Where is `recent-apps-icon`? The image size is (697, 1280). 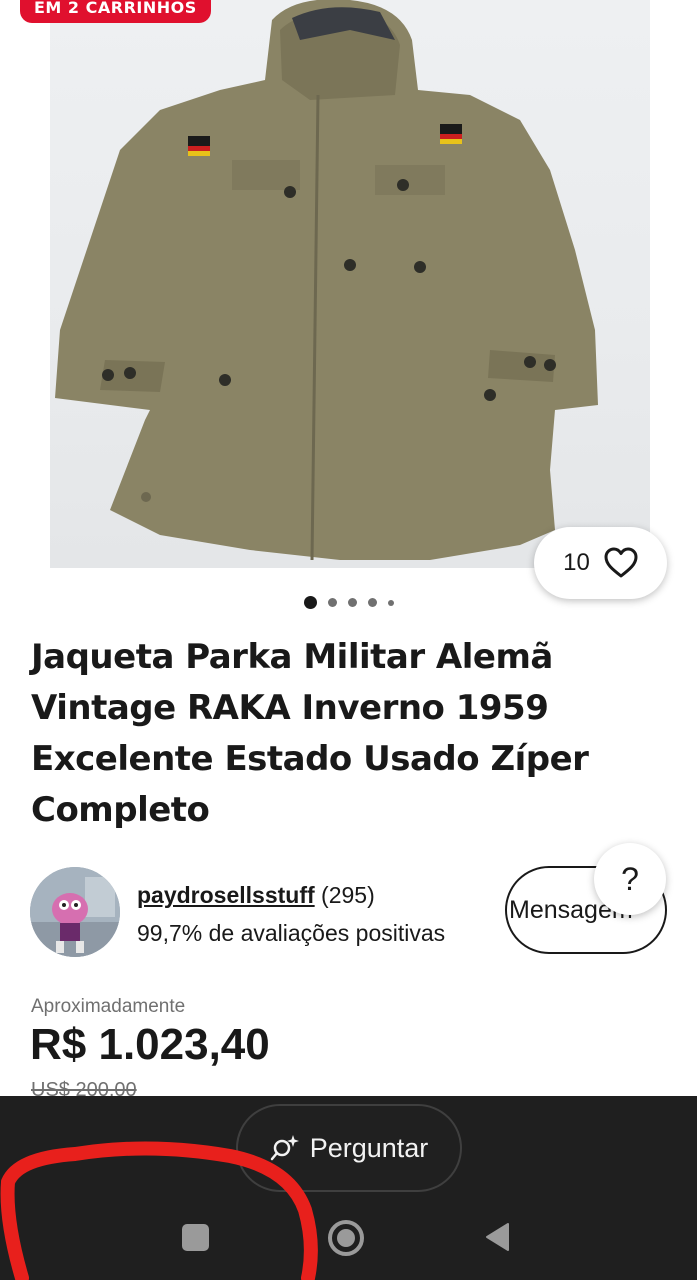
recent-apps-icon is located at coordinates (195, 1237).